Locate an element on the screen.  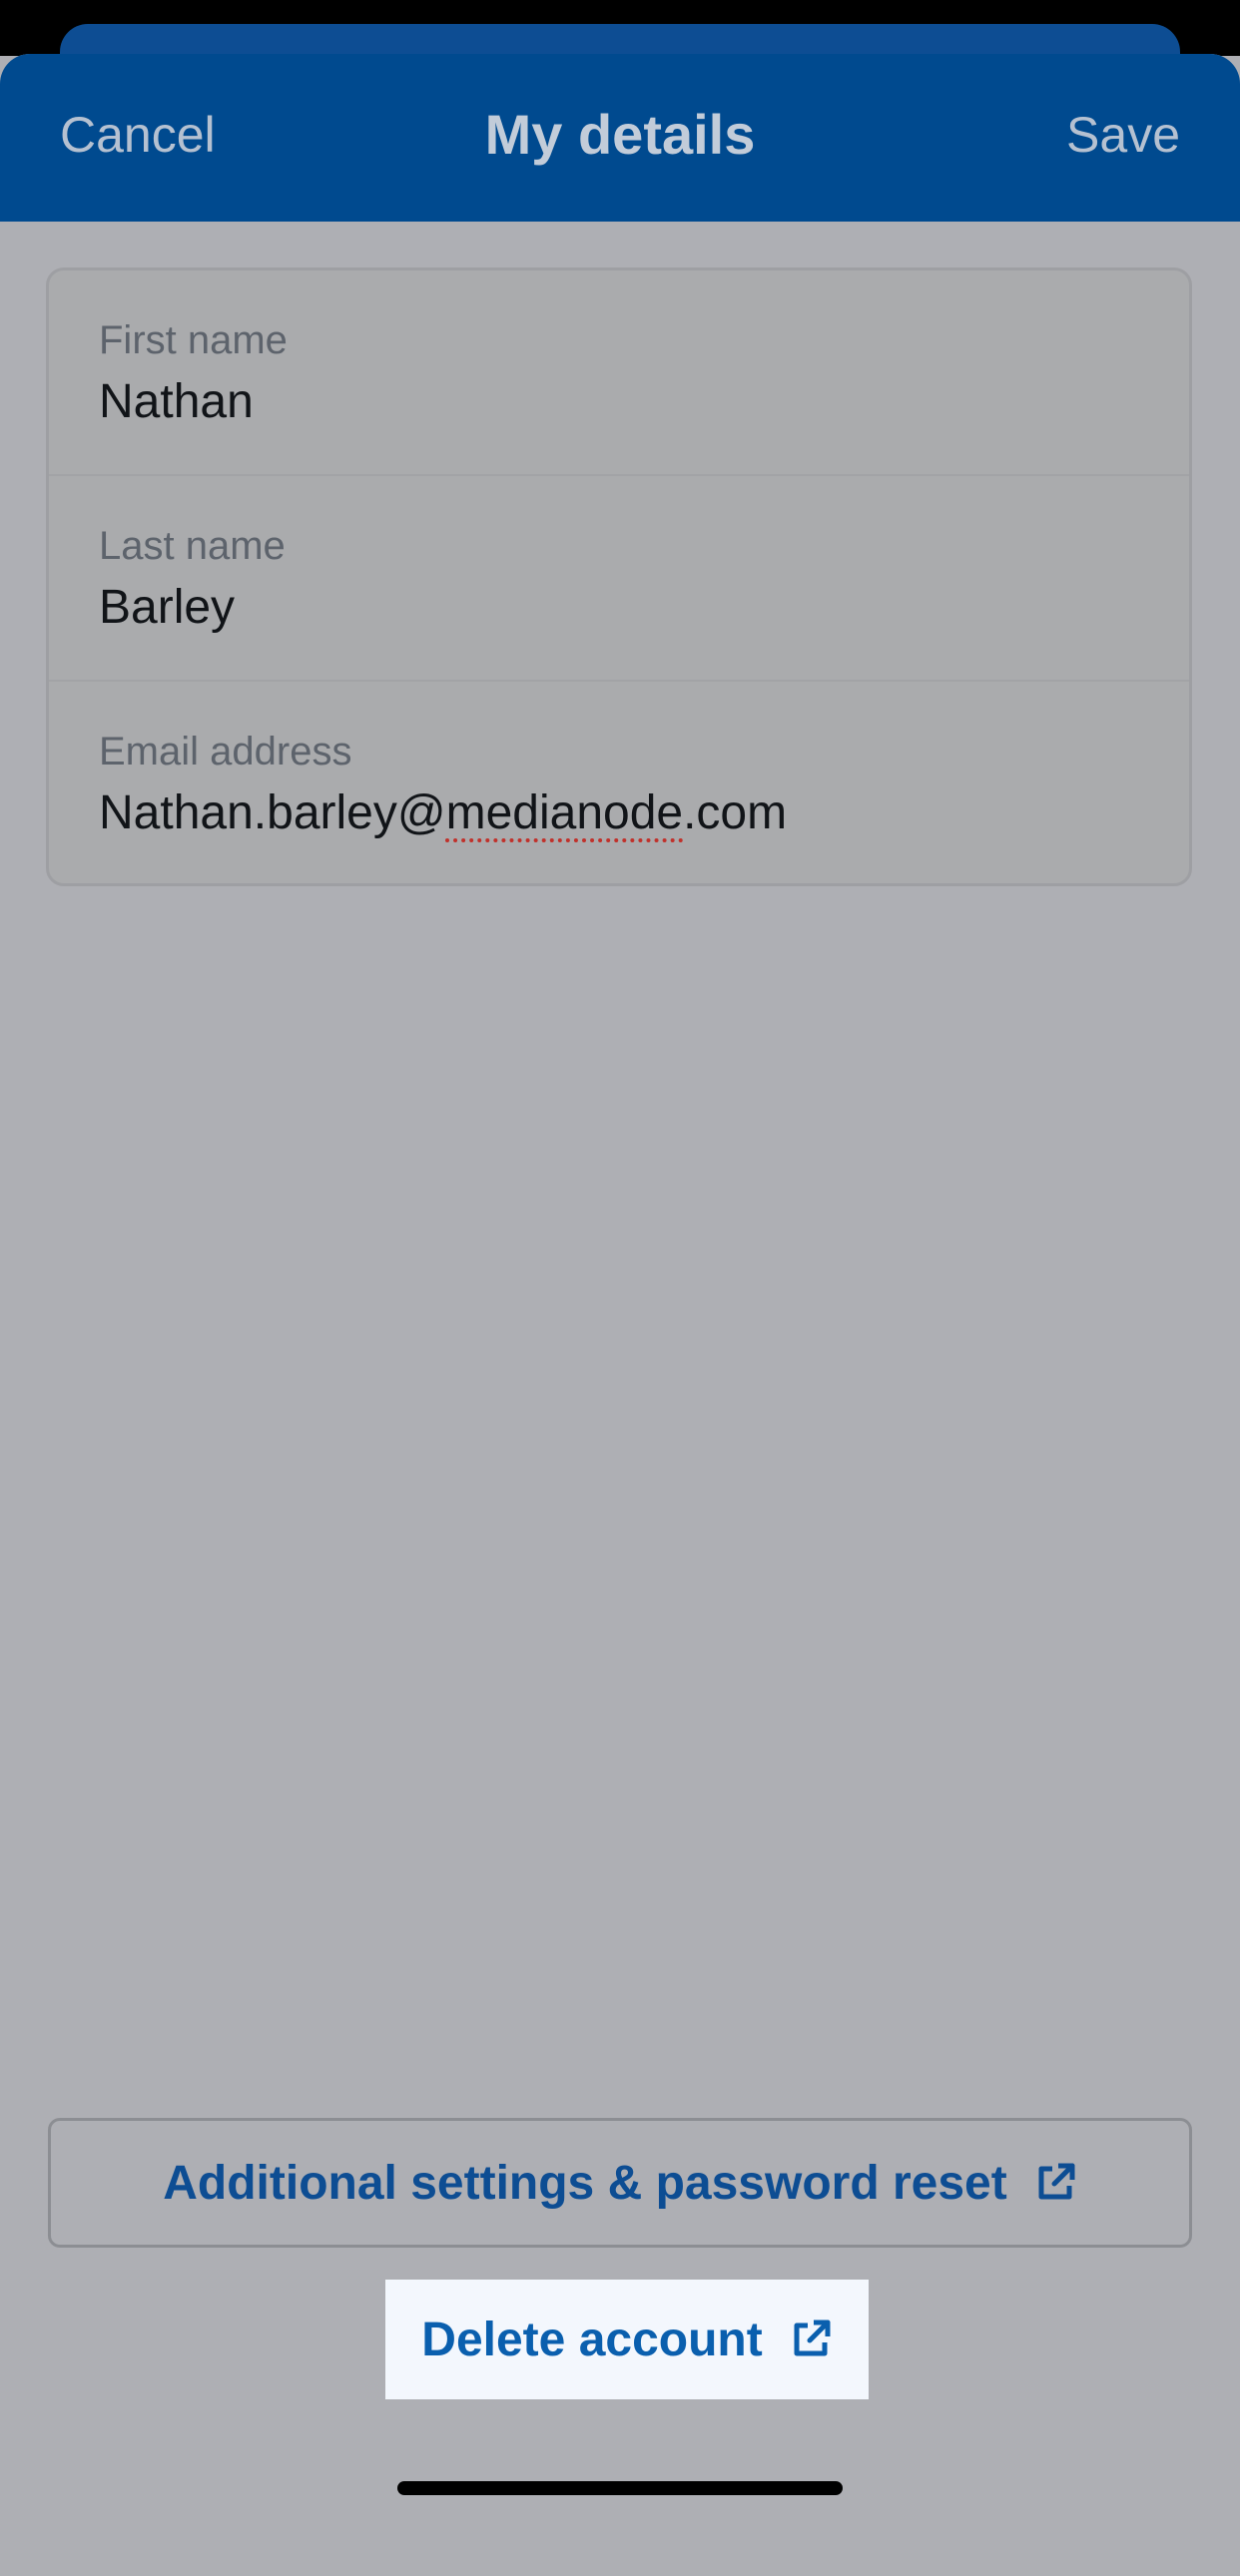
email-label: Email address is located at coordinates (225, 752).